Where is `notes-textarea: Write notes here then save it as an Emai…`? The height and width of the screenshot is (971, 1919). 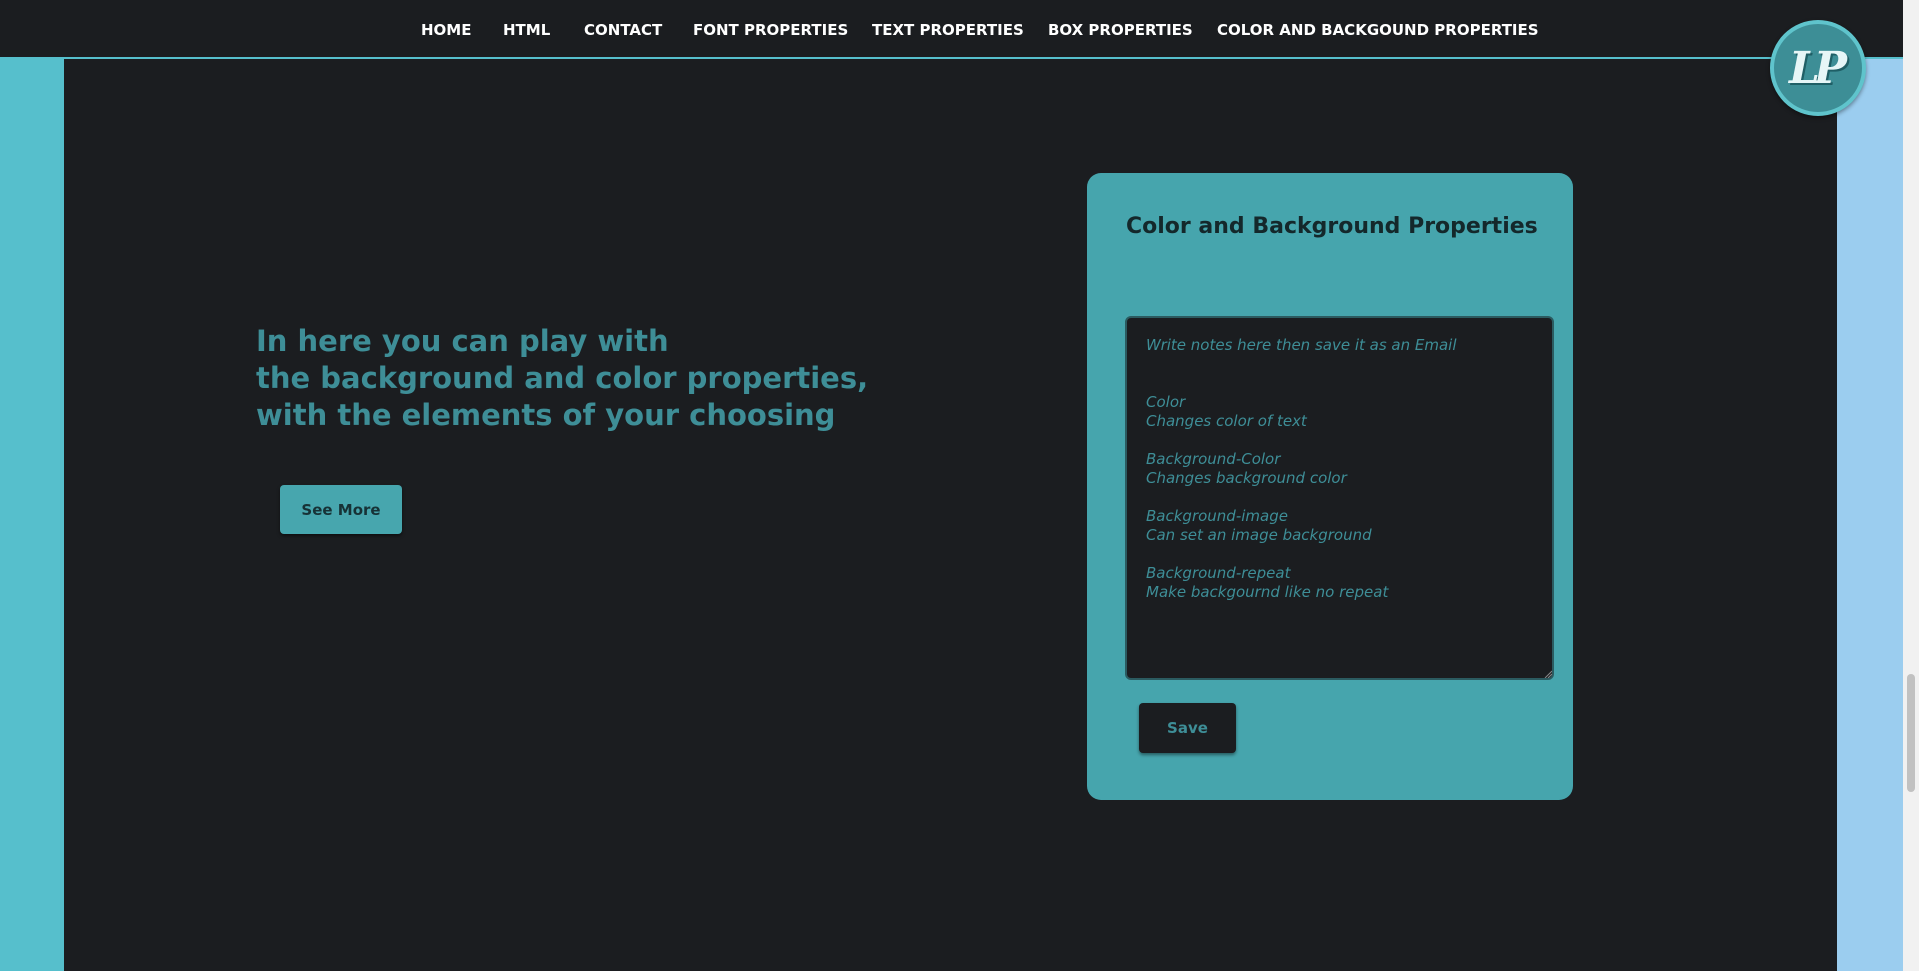 notes-textarea: Write notes here then save it as an Emai… is located at coordinates (1339, 498).